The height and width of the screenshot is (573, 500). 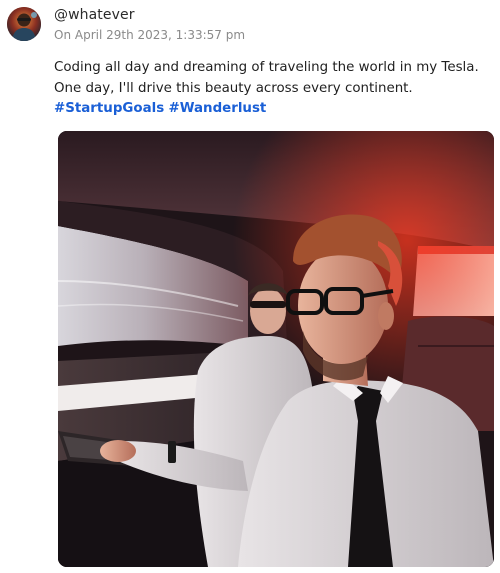 I want to click on post-hashtags: #StartupGoals #Wanderlust, so click(x=274, y=109).